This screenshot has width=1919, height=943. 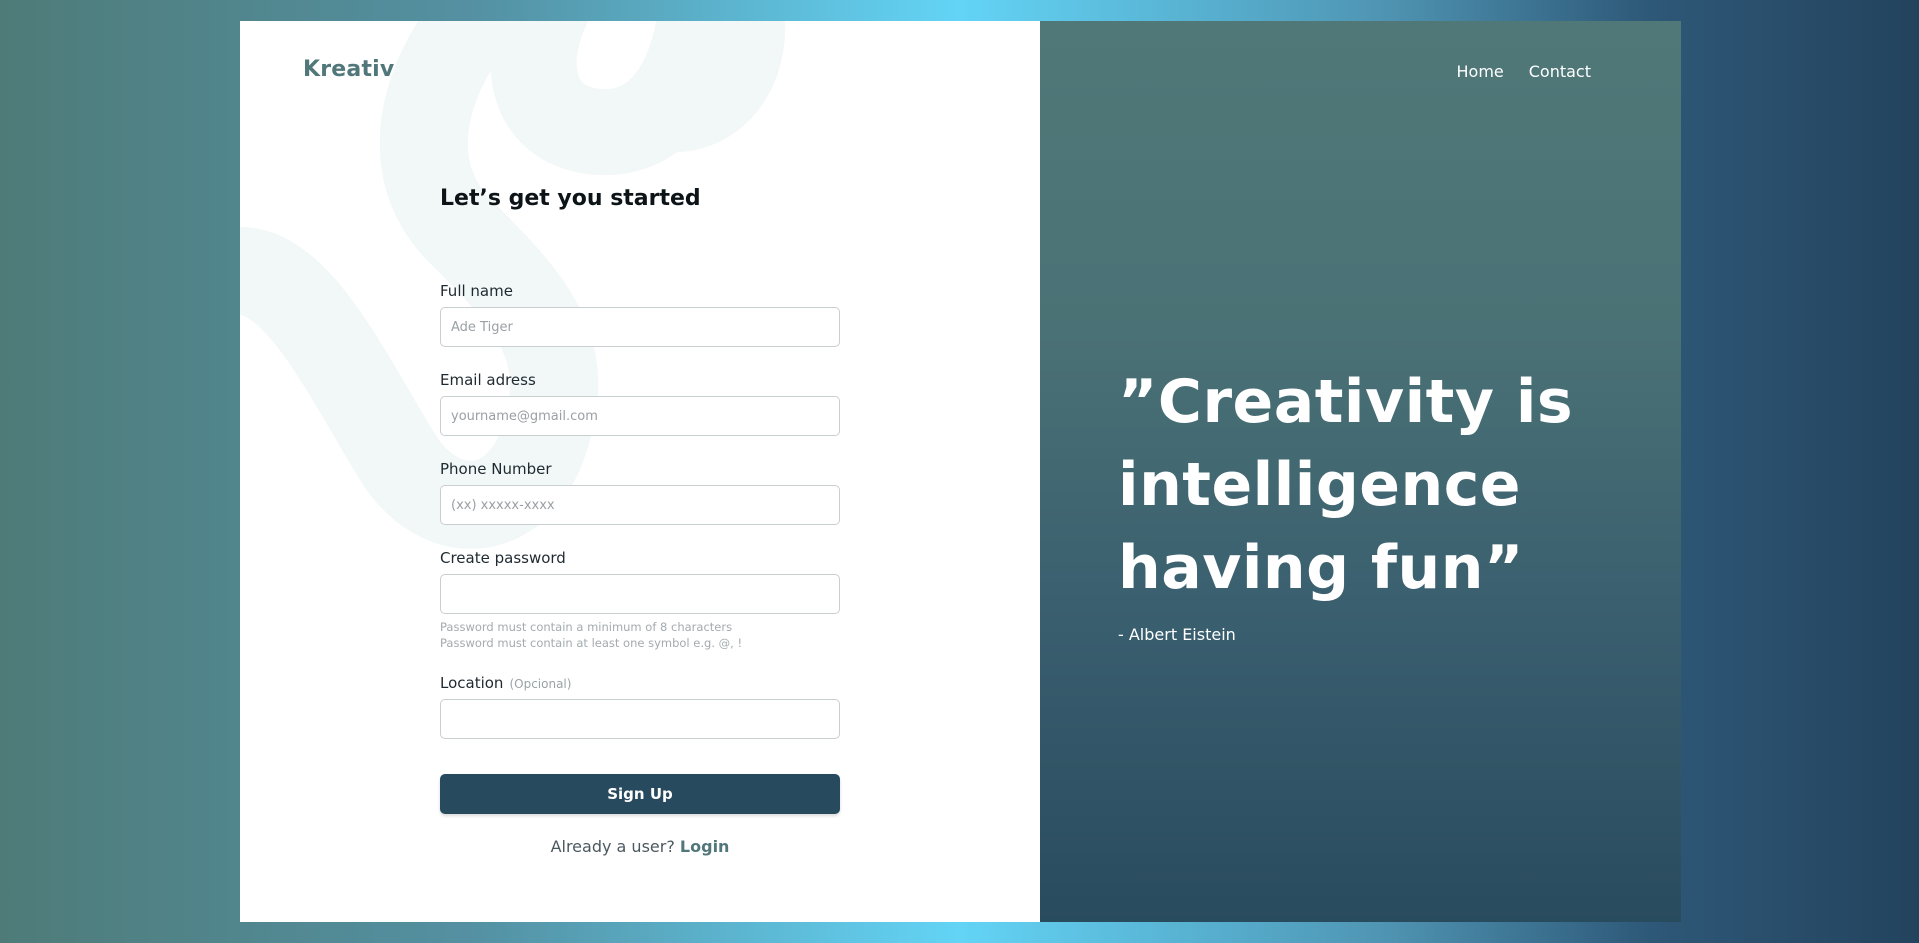 What do you see at coordinates (476, 291) in the screenshot?
I see `full-name-label: Full name` at bounding box center [476, 291].